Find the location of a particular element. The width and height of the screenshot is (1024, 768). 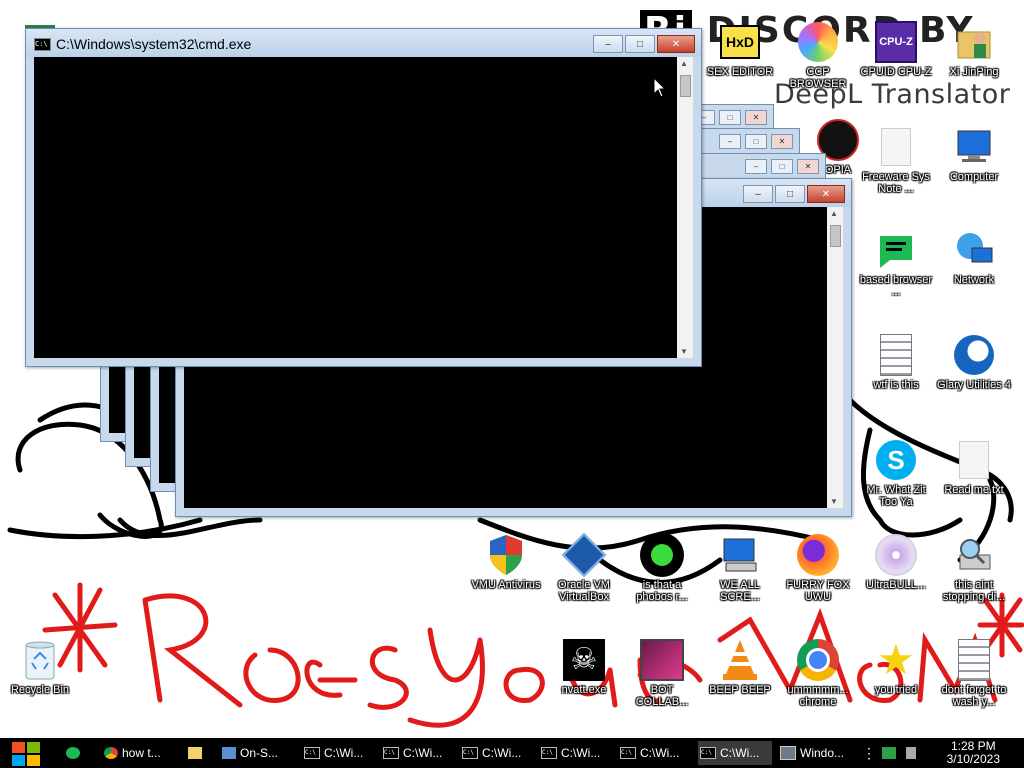

desktop-icon-mr-what: S Mr. What Zit Too Ya is located at coordinates (896, 473).